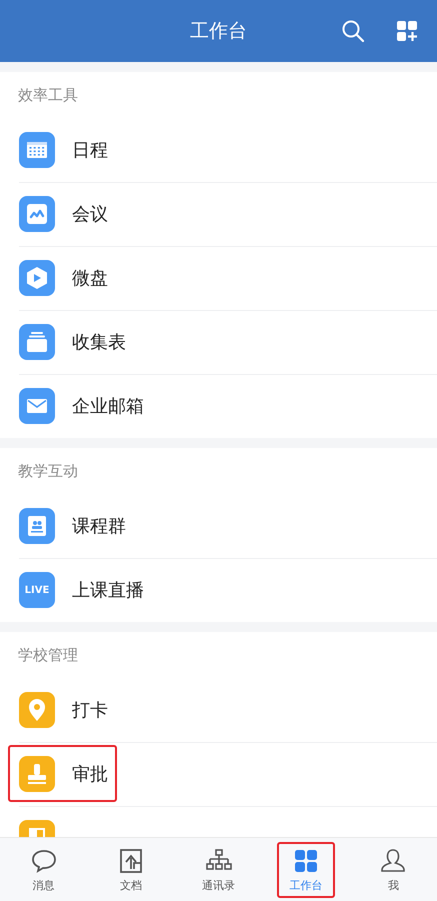 The image size is (437, 901). What do you see at coordinates (353, 31) in the screenshot?
I see `search-icon` at bounding box center [353, 31].